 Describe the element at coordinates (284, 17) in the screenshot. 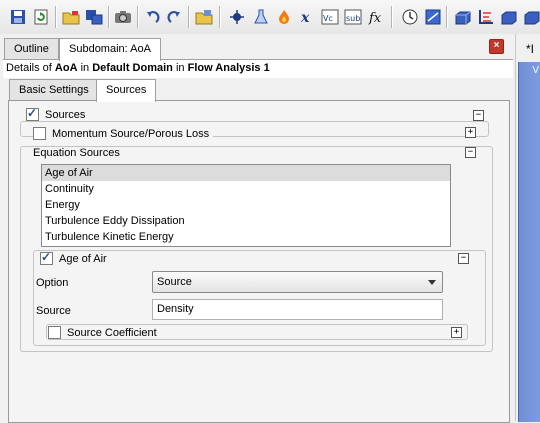

I see `flame-icon` at that location.